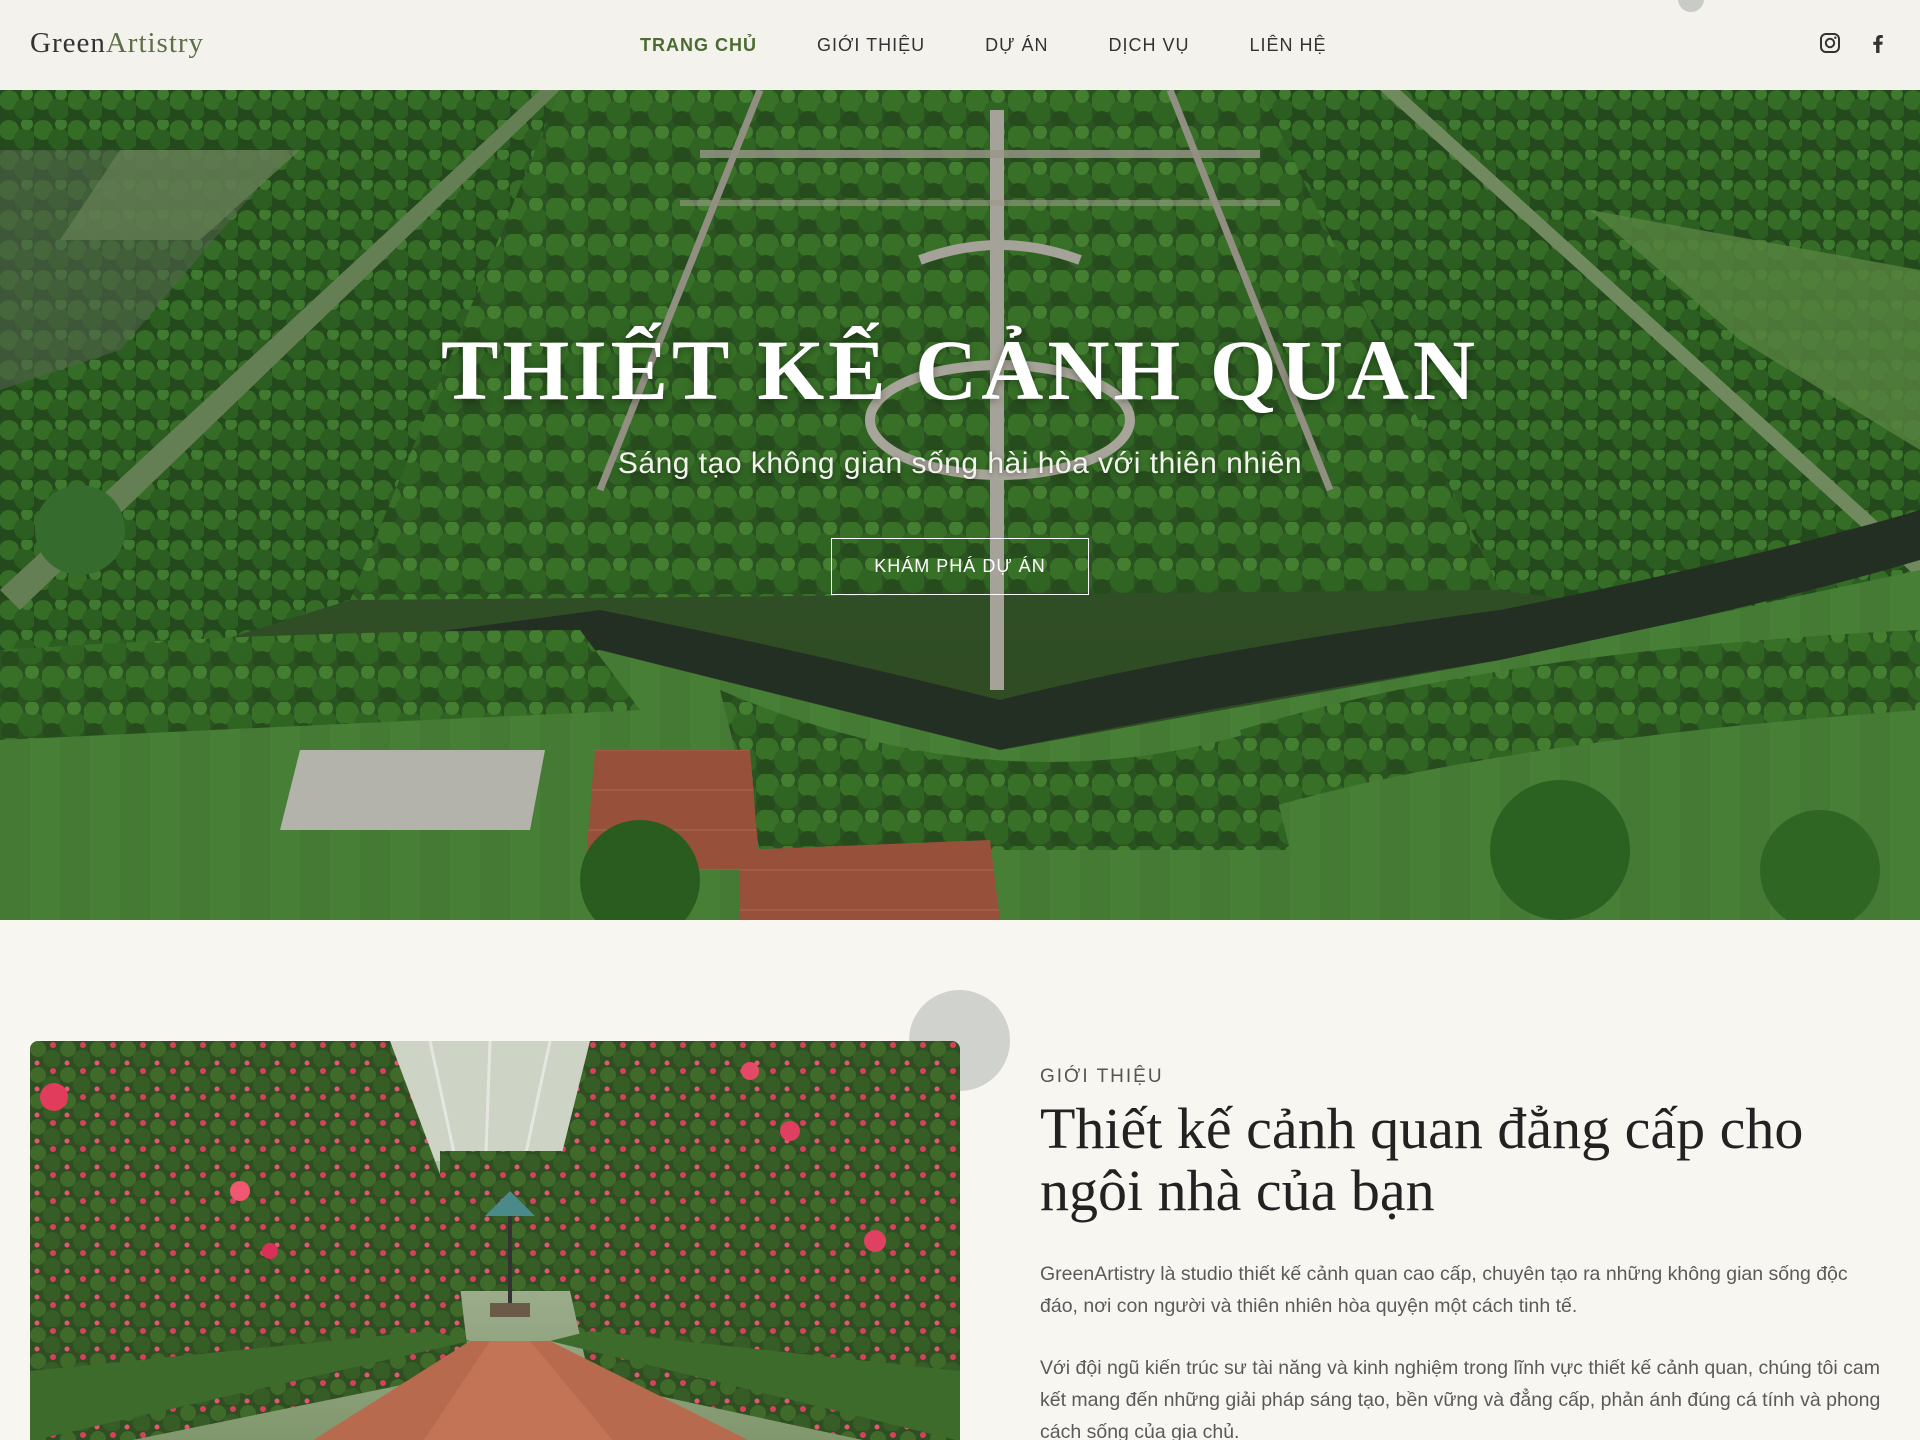 Image resolution: width=1920 pixels, height=1440 pixels. I want to click on facebook-icon, so click(1878, 43).